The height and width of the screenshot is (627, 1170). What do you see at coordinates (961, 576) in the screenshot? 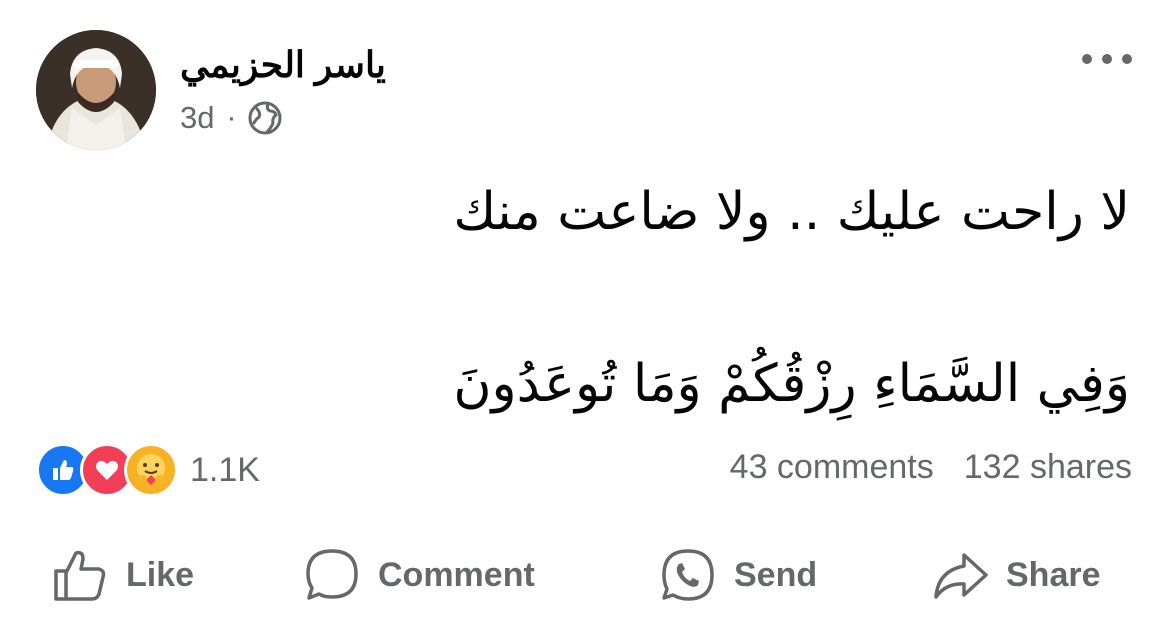
I see `share-arrow-icon` at bounding box center [961, 576].